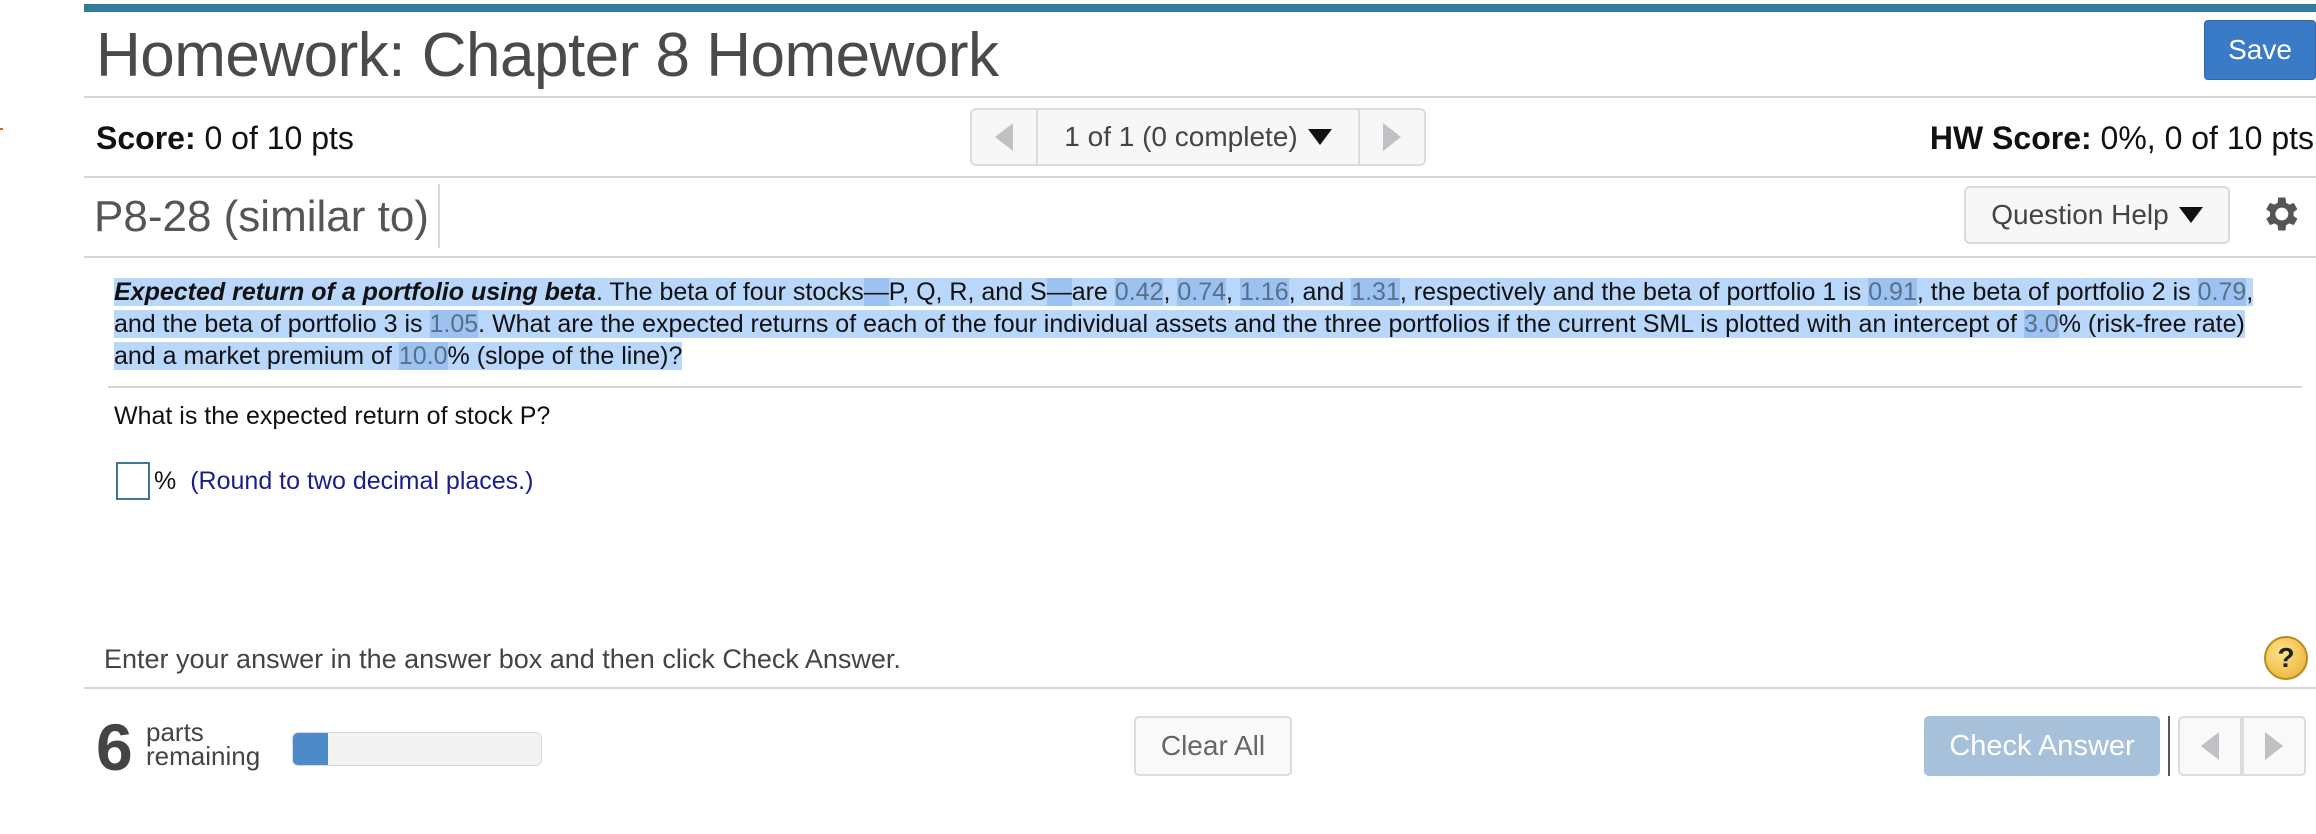 This screenshot has width=2316, height=834. Describe the element at coordinates (547, 55) in the screenshot. I see `page-title: Homework: Chapter 8 Homework` at that location.